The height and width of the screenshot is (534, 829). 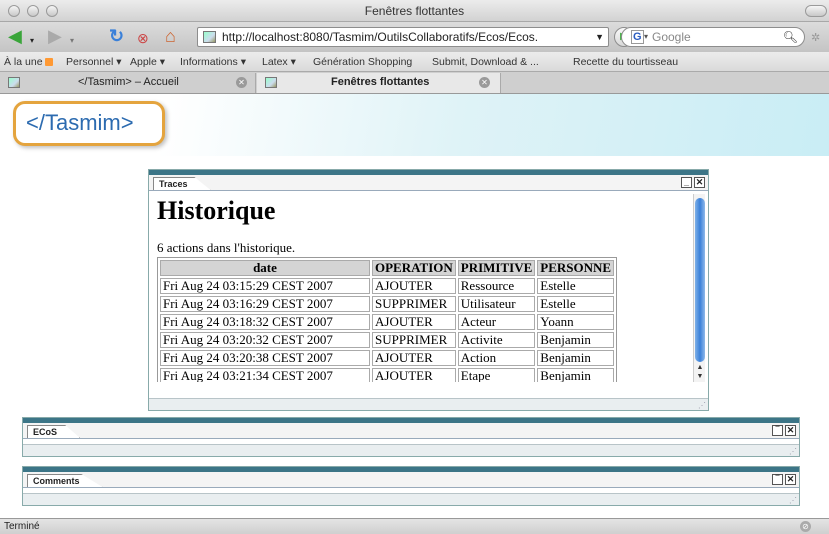 I want to click on reload-icon: ↻, so click(x=116, y=37).